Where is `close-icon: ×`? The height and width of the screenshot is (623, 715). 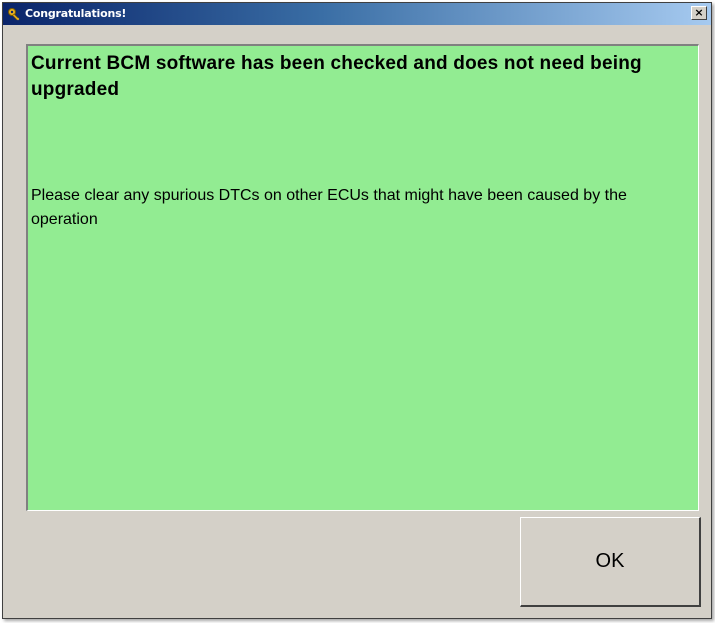
close-icon: × is located at coordinates (699, 12).